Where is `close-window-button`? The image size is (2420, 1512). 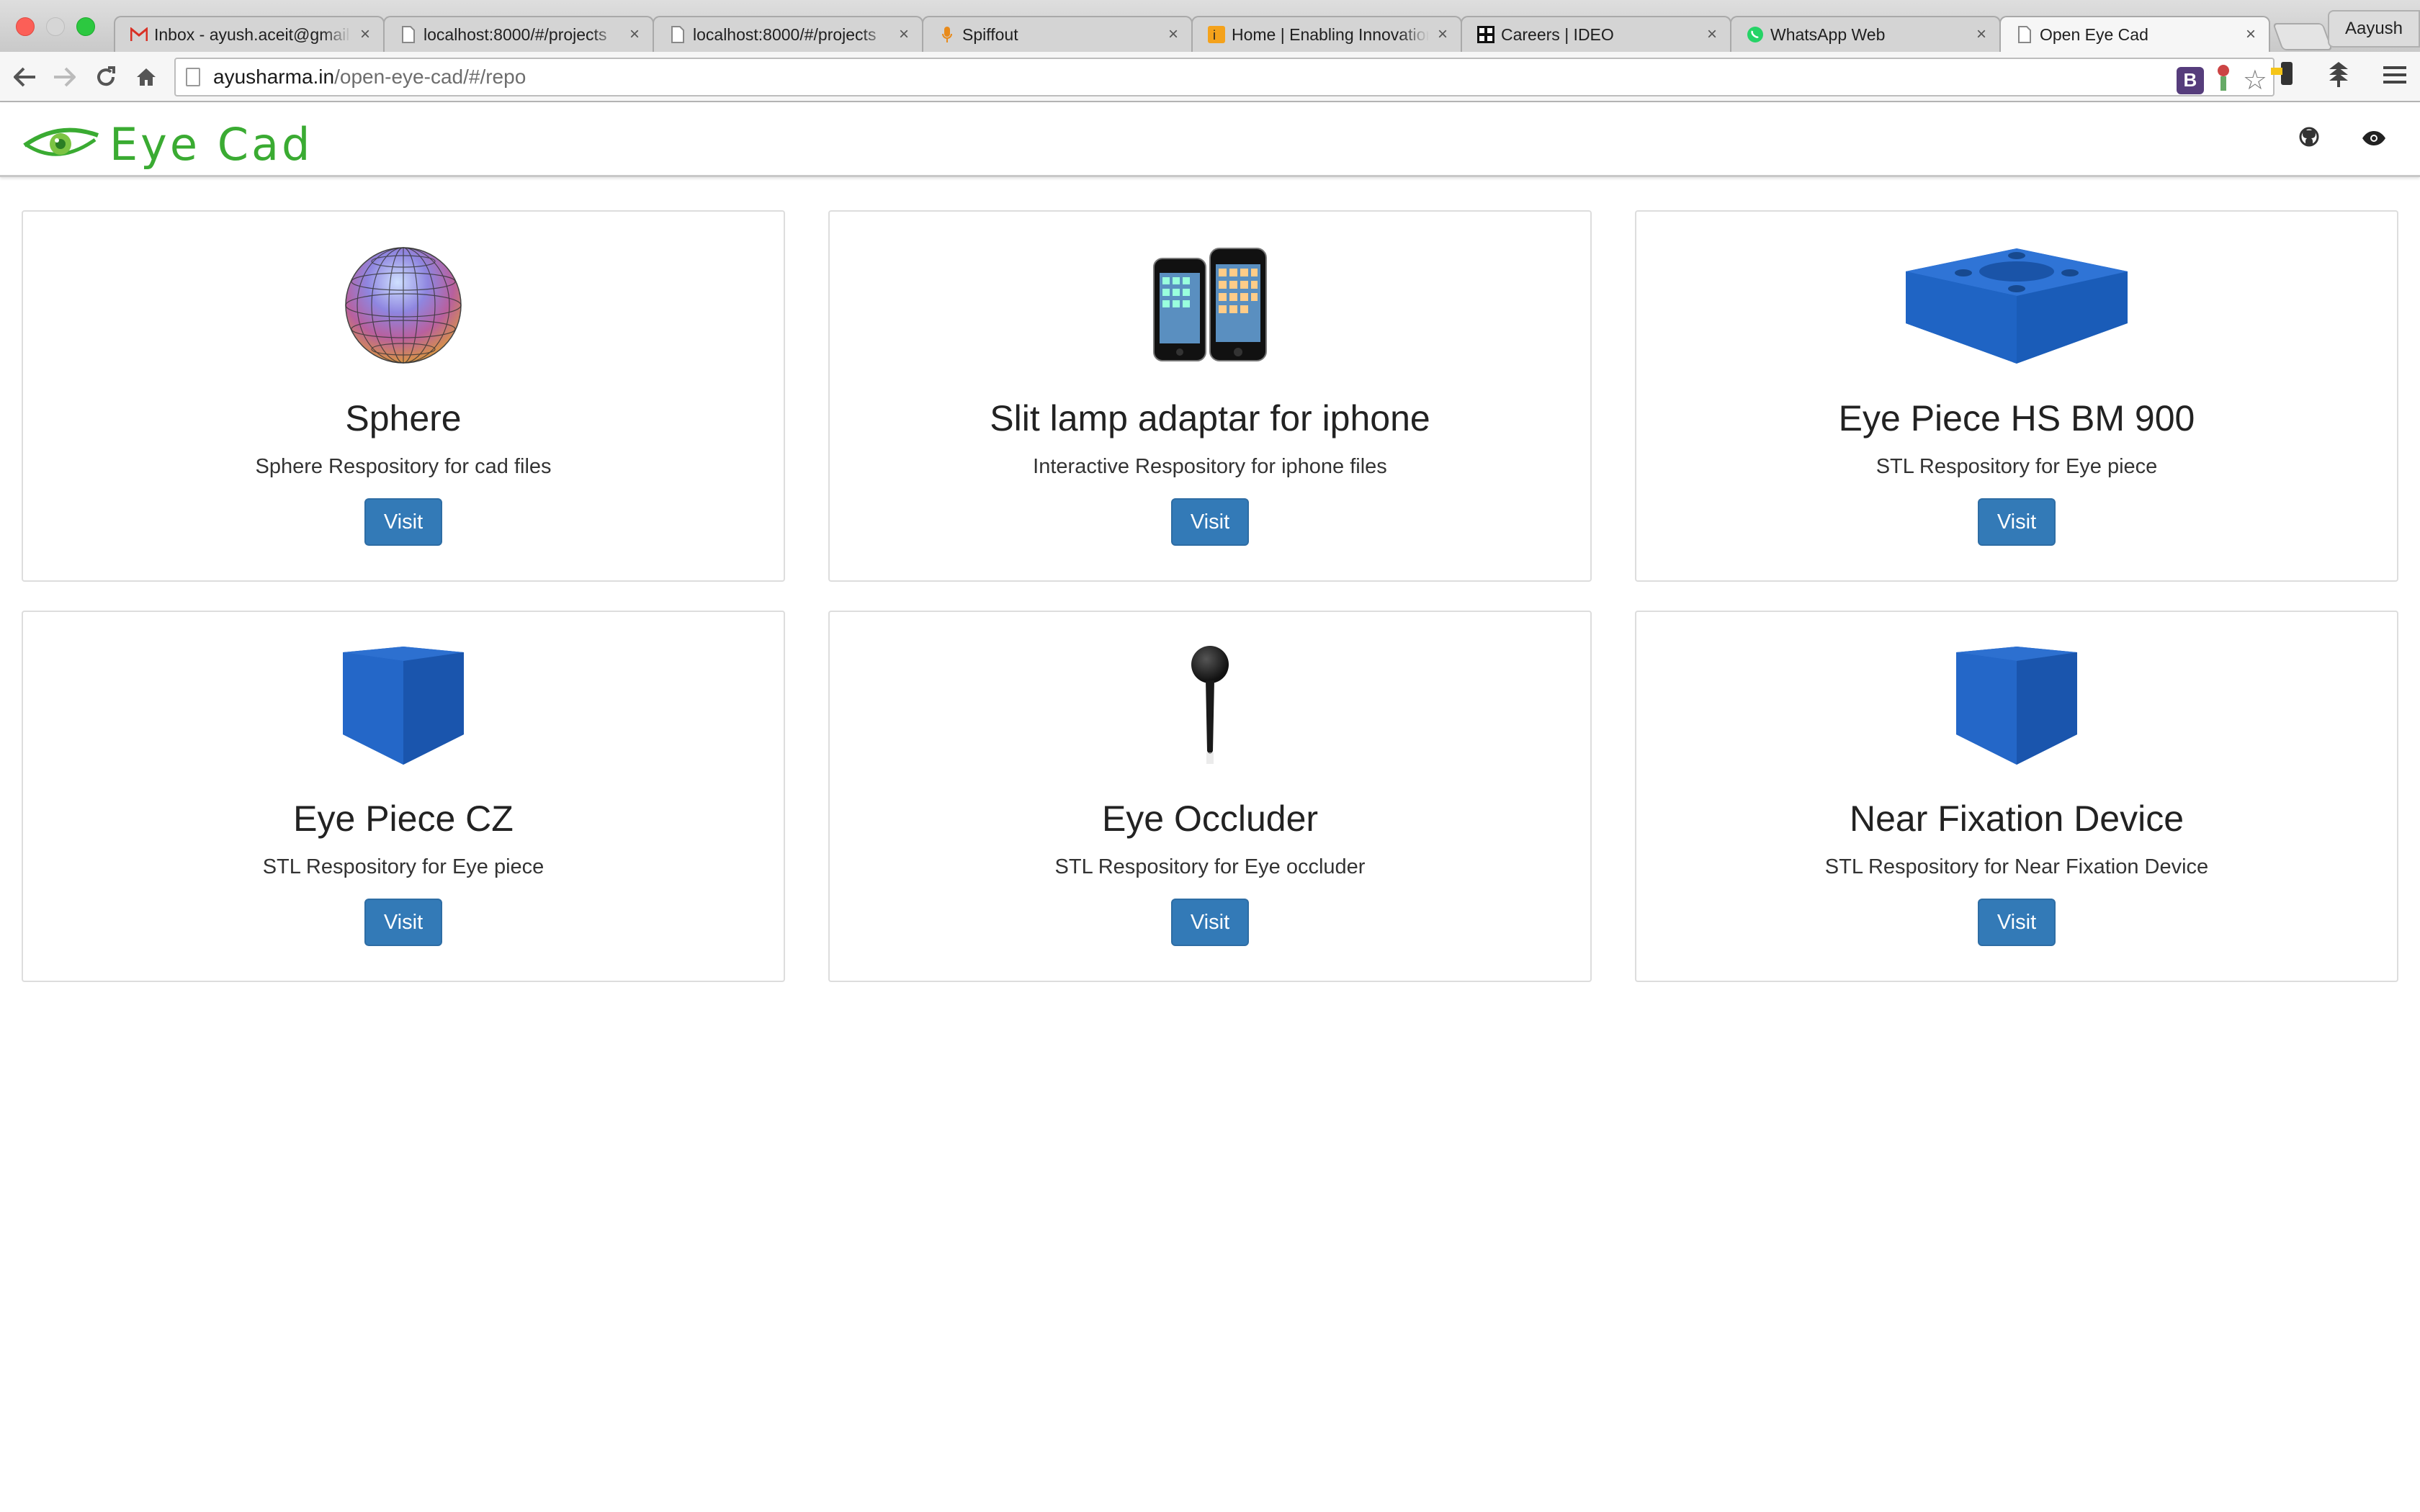 close-window-button is located at coordinates (26, 26).